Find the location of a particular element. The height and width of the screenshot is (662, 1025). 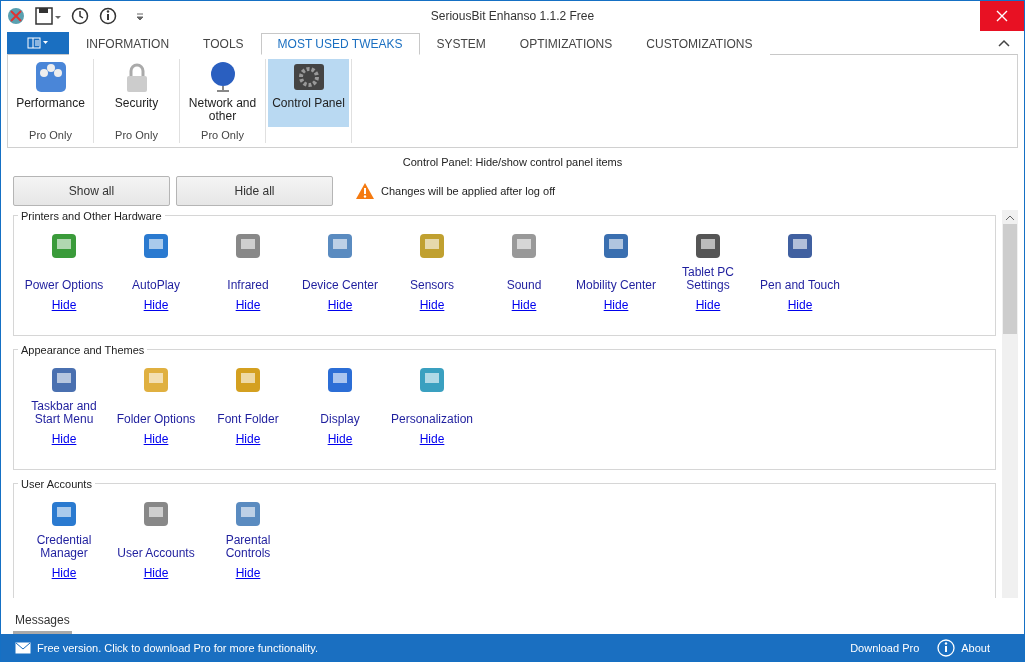

menu-button is located at coordinates (38, 42).